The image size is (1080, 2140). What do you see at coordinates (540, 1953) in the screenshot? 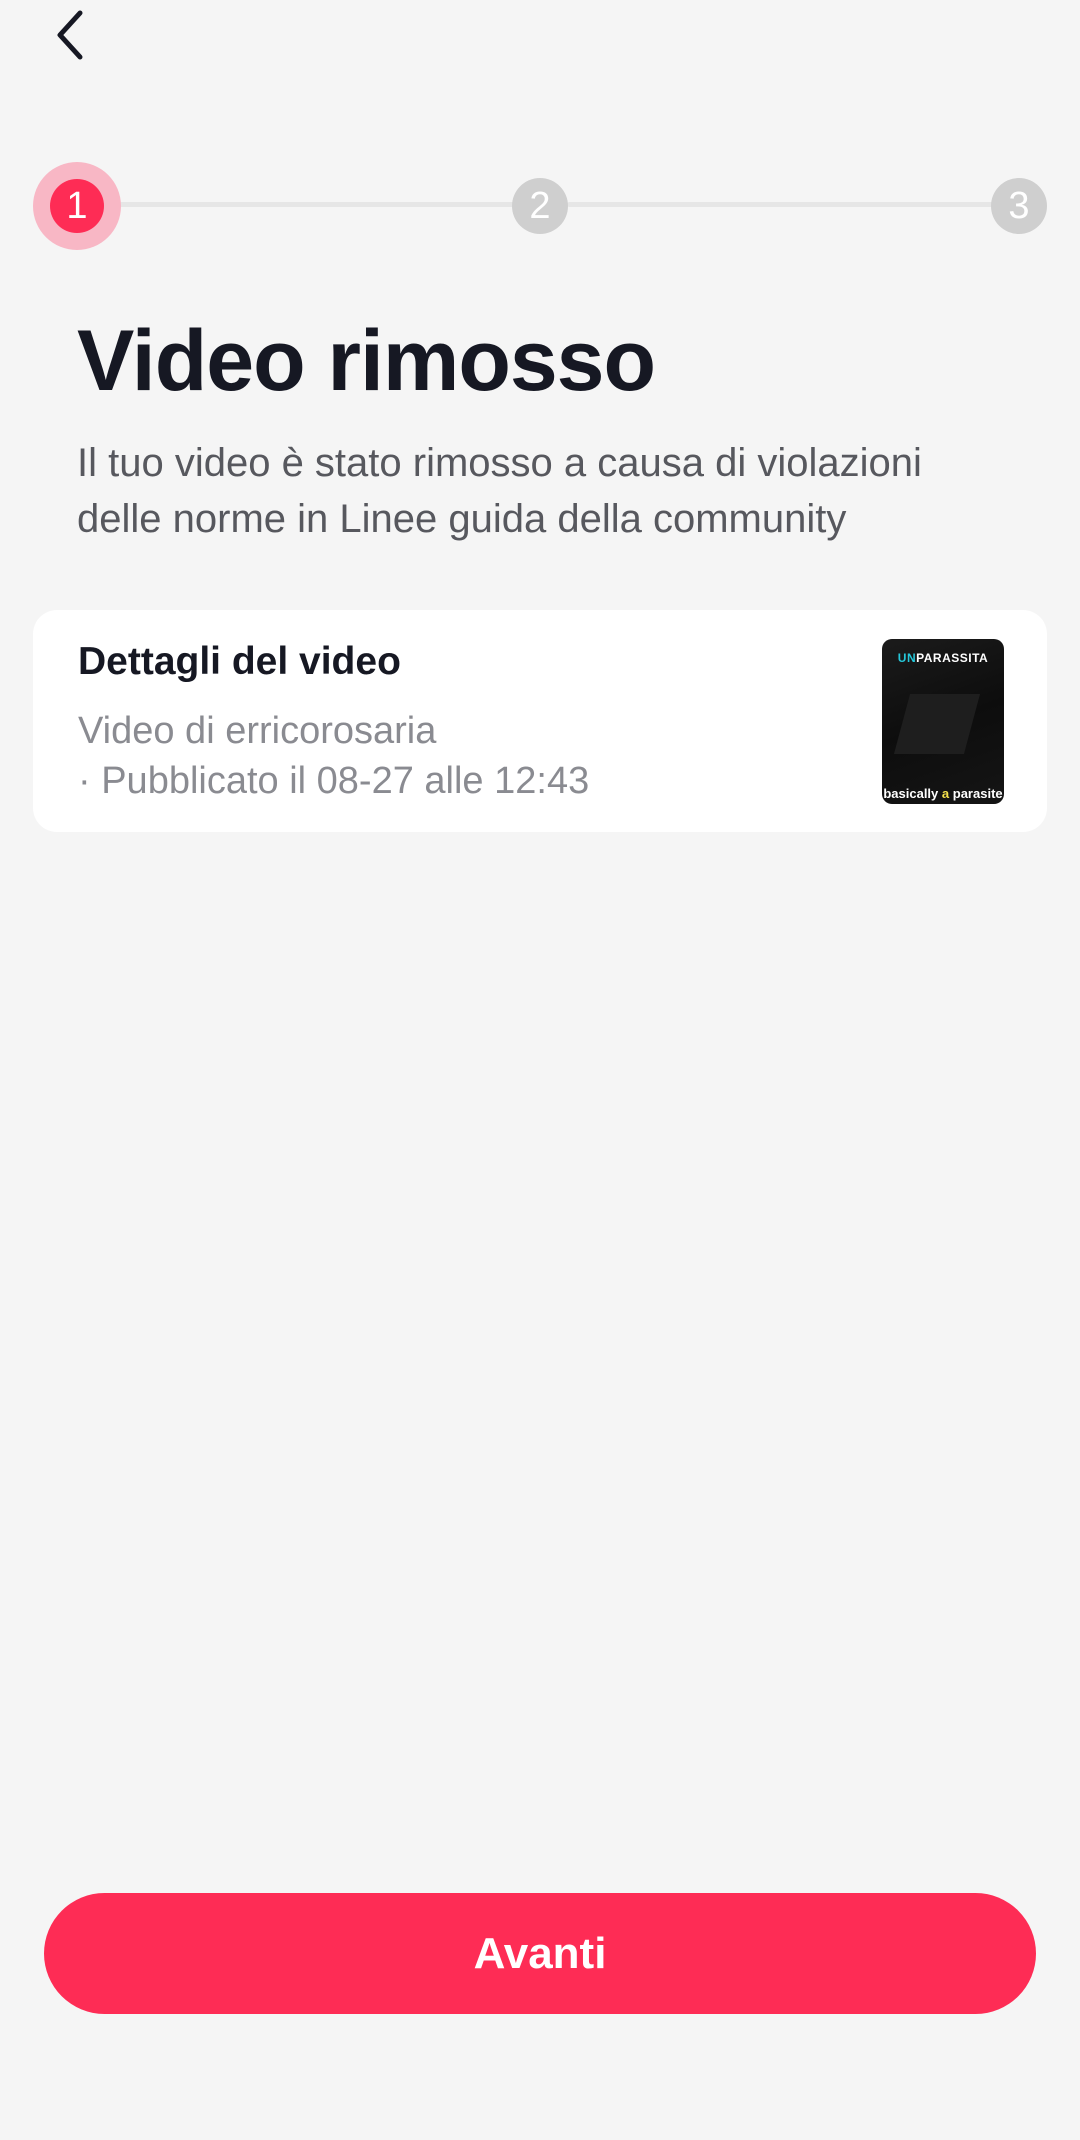
I see `next-button: Avanti` at bounding box center [540, 1953].